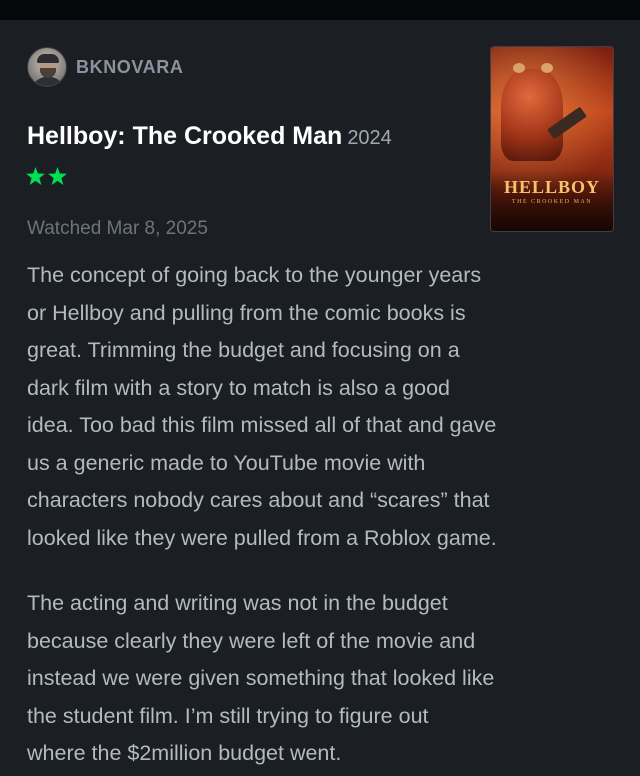  What do you see at coordinates (320, 10) in the screenshot?
I see `top-status-bar` at bounding box center [320, 10].